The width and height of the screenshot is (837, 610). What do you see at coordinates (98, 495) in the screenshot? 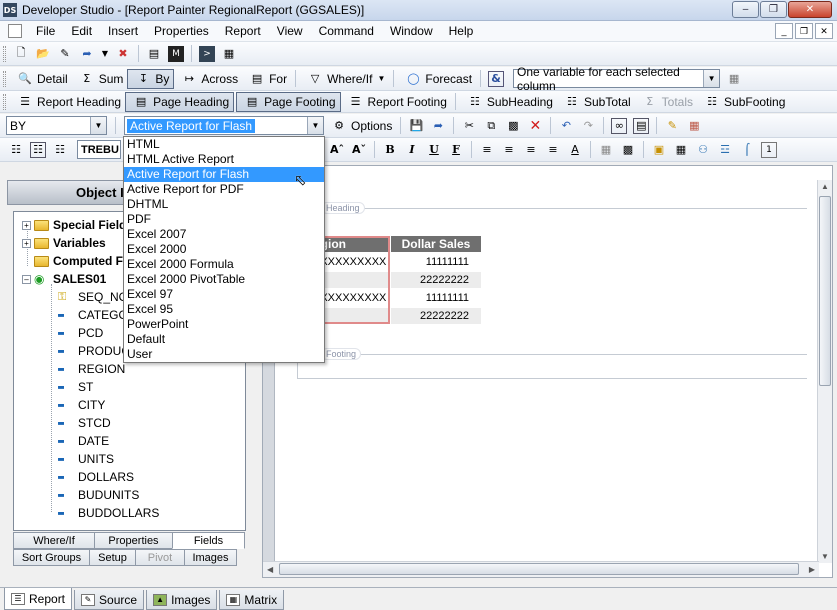
I see `field-item: ▬ BUDUNITS` at bounding box center [98, 495].